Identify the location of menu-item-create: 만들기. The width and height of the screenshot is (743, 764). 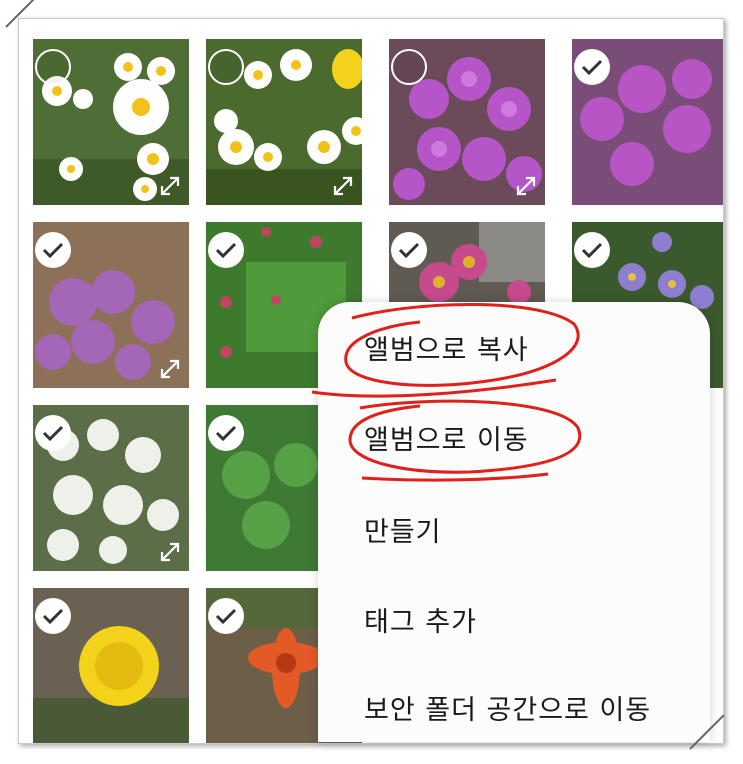
(403, 529).